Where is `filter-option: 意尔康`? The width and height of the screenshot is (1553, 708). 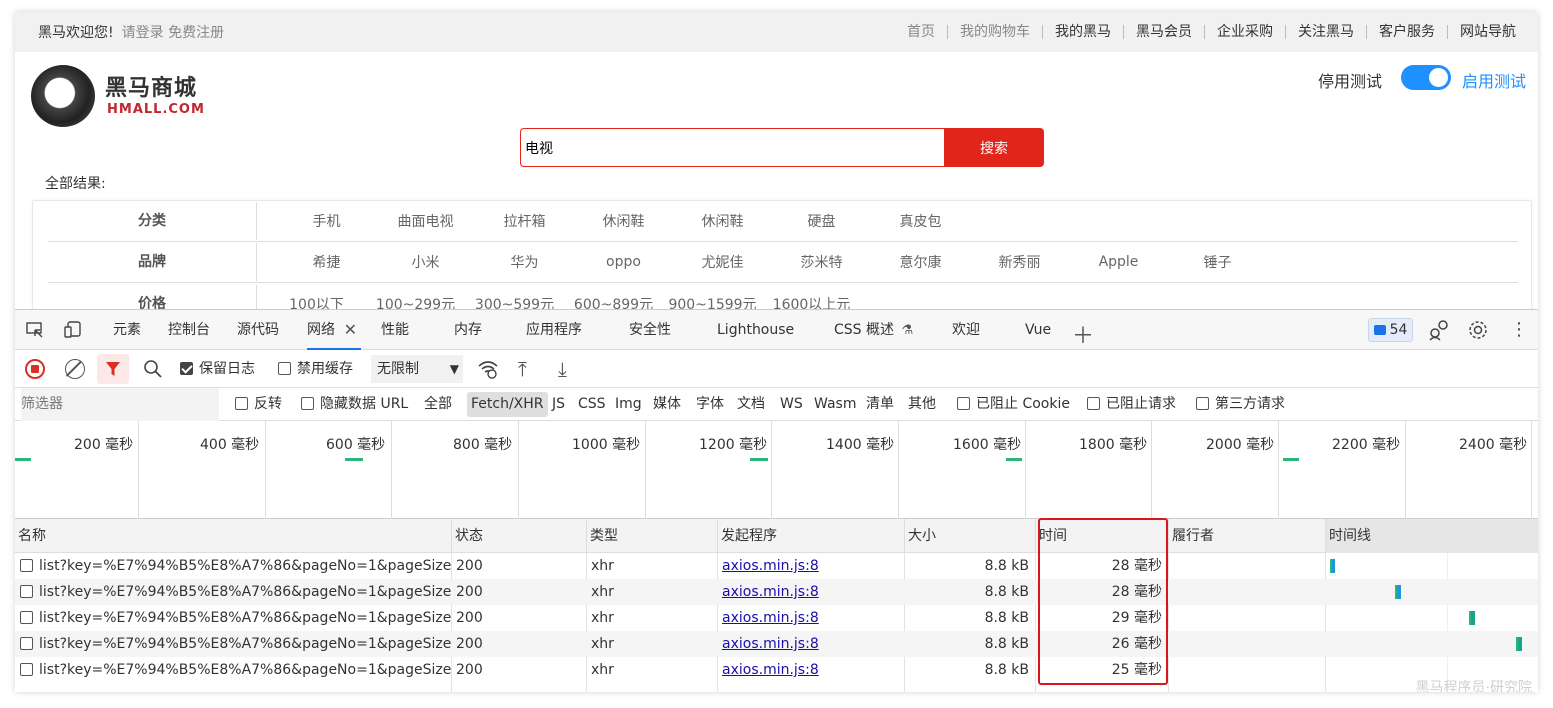
filter-option: 意尔康 is located at coordinates (920, 262).